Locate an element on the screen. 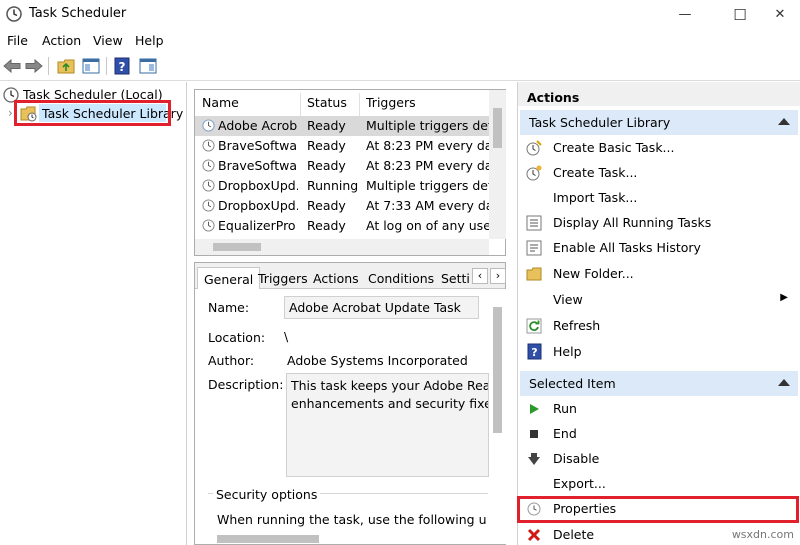 Image resolution: width=800 pixels, height=545 pixels. task-row: BraveSoftwar… Ready At 8:23 PM every day is located at coordinates (342, 146).